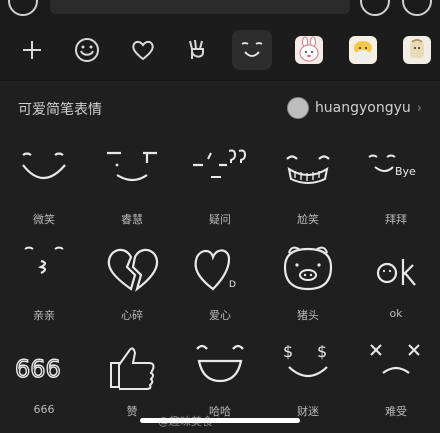 This screenshot has height=433, width=440. I want to click on sticker-label: 拜拜, so click(396, 219).